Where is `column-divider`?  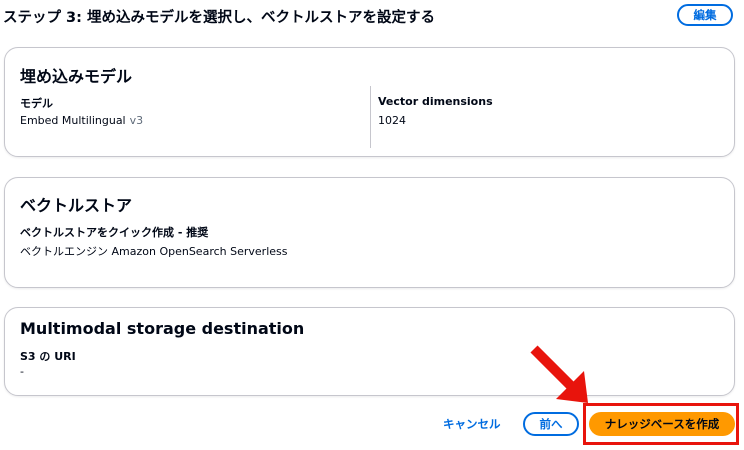
column-divider is located at coordinates (370, 117).